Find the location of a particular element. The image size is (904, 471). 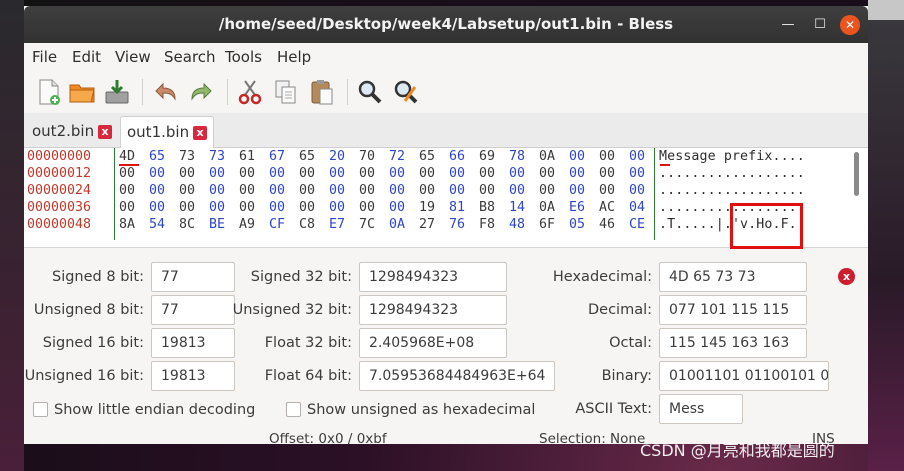

hex-byte: A9 is located at coordinates (254, 224).